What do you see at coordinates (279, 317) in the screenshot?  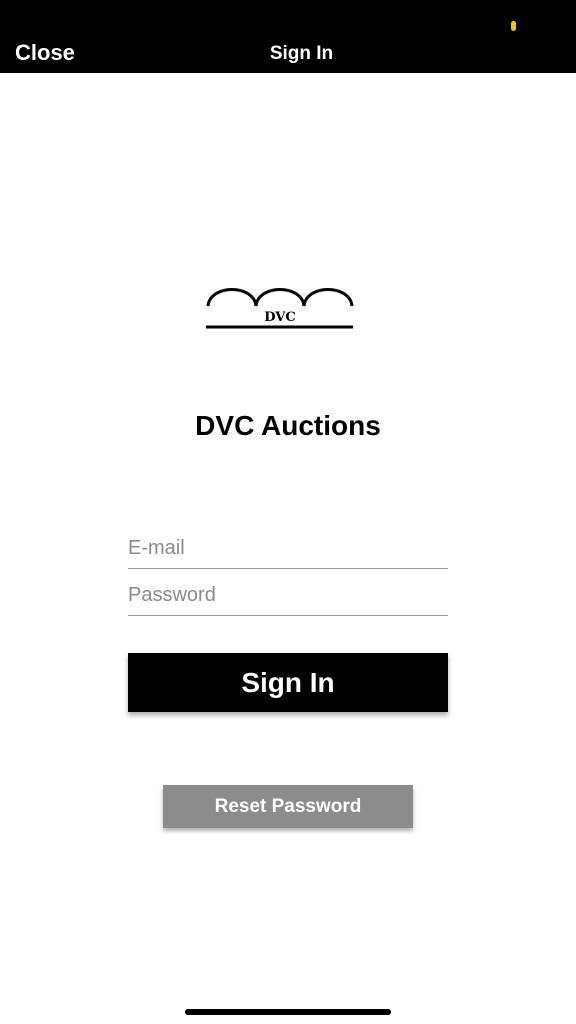 I see `logo-text: DVC` at bounding box center [279, 317].